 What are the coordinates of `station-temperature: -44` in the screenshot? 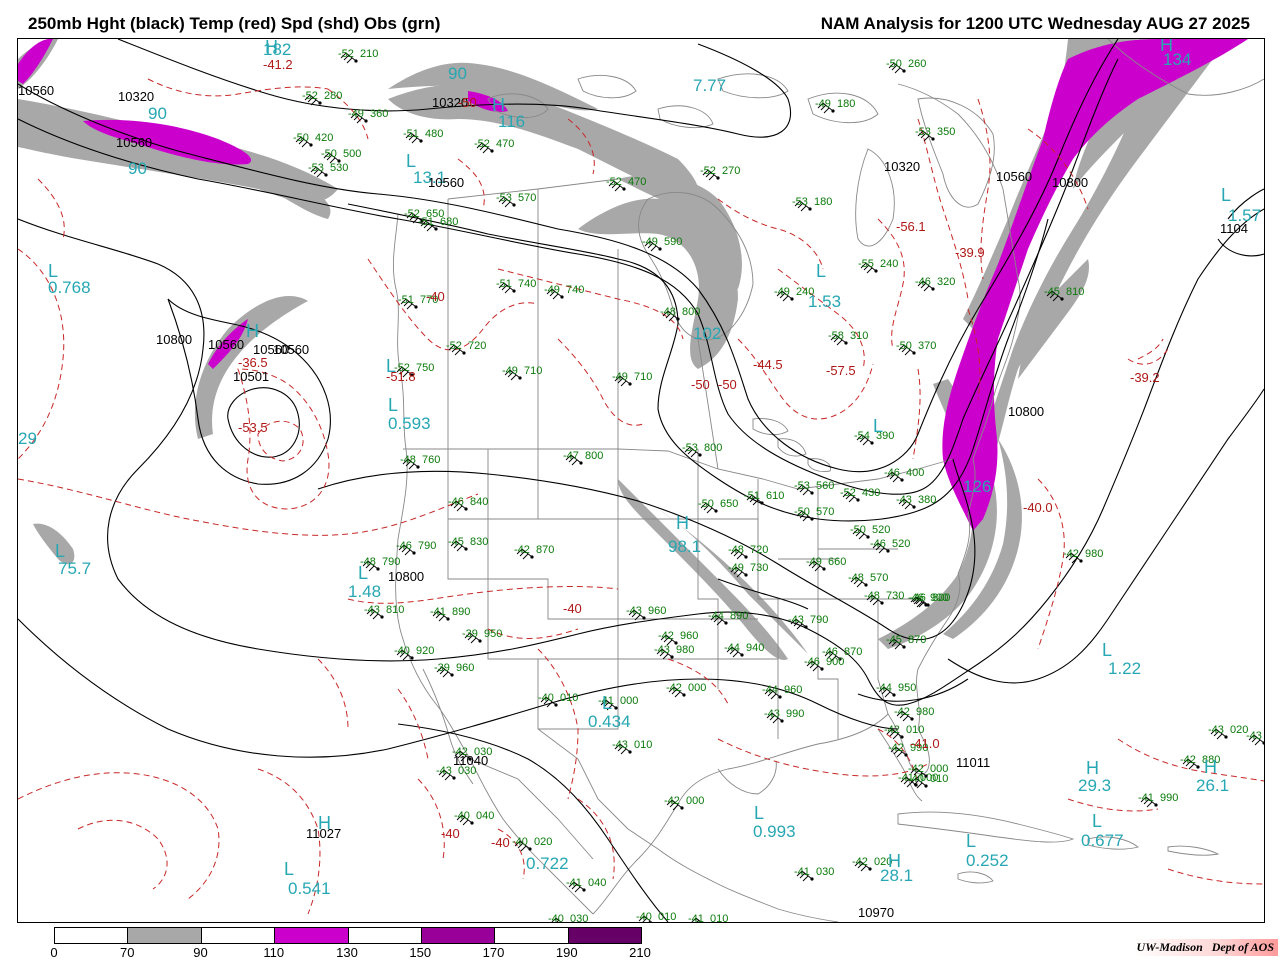 It's located at (884, 688).